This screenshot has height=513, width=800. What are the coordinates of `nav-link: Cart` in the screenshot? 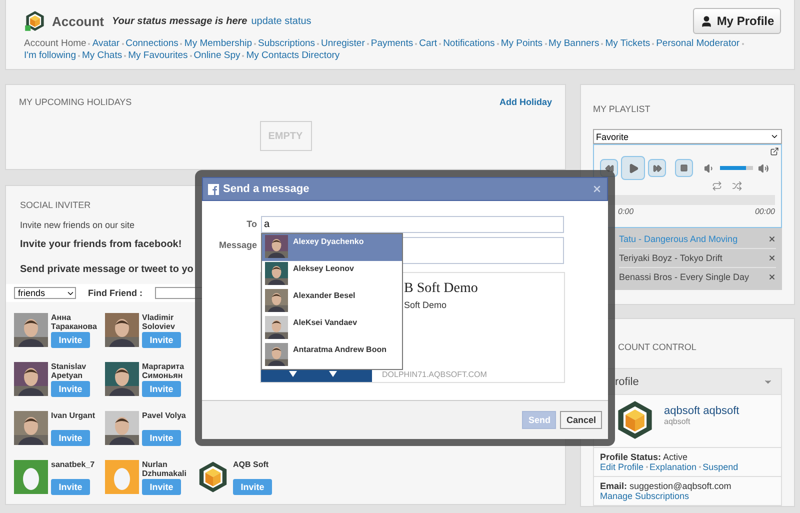 It's located at (428, 43).